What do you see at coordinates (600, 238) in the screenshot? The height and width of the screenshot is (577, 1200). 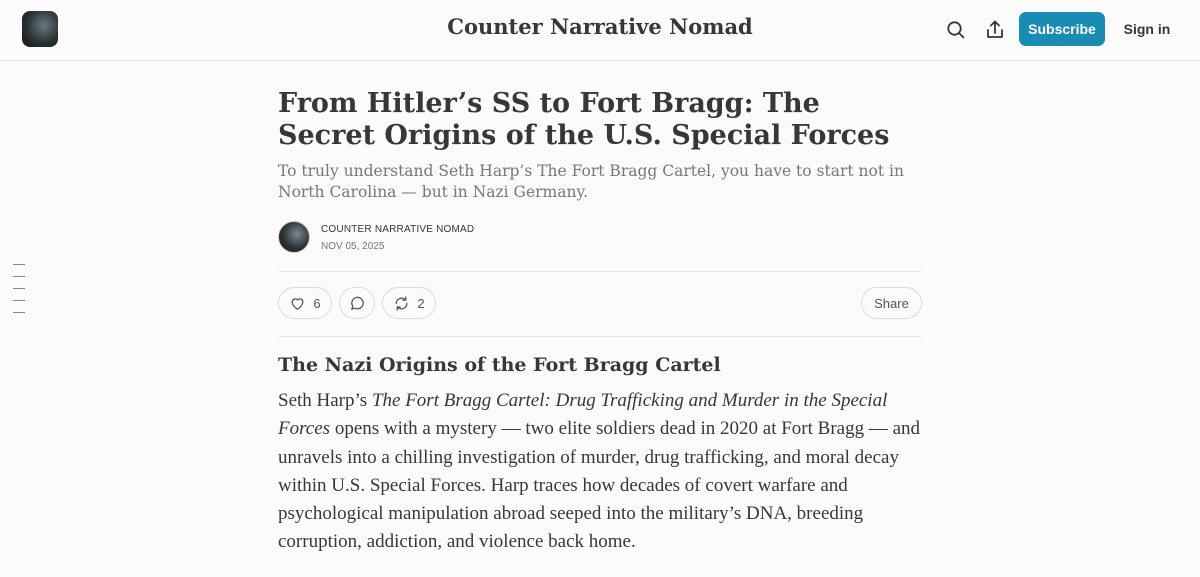 I see `post-byline: COUNTER NARRATIVE NOMAD NOV 05, 2025` at bounding box center [600, 238].